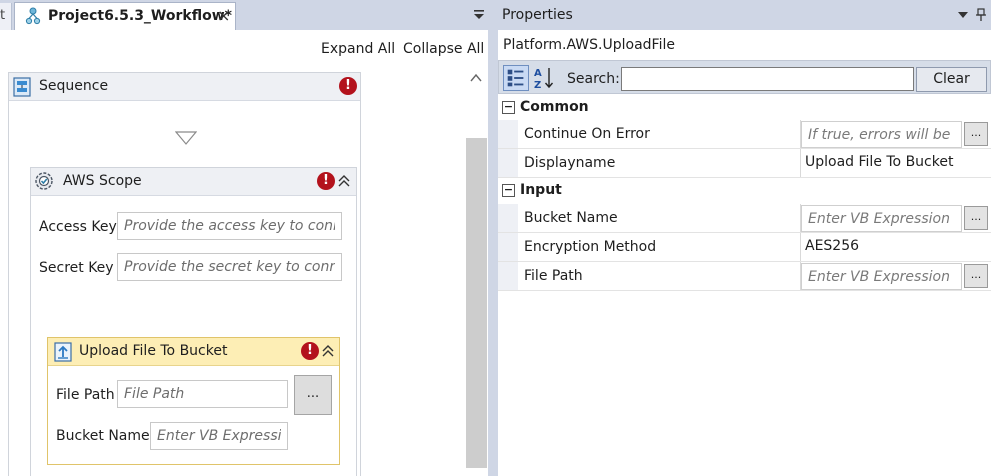 Image resolution: width=991 pixels, height=476 pixels. I want to click on bucket-name-property-input, so click(881, 218).